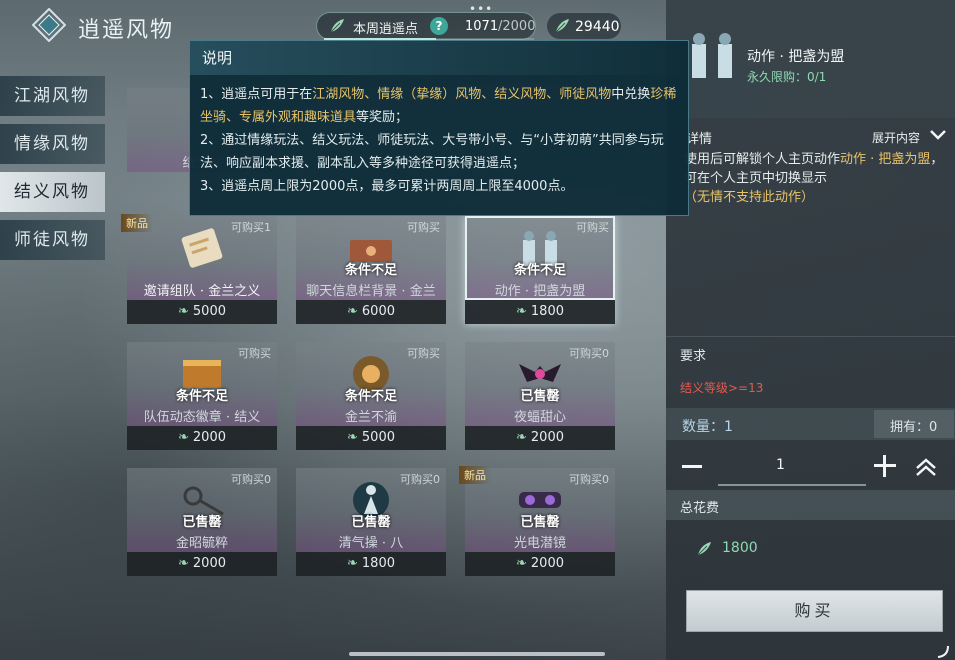 The width and height of the screenshot is (955, 660). What do you see at coordinates (477, 654) in the screenshot?
I see `home-indicator` at bounding box center [477, 654].